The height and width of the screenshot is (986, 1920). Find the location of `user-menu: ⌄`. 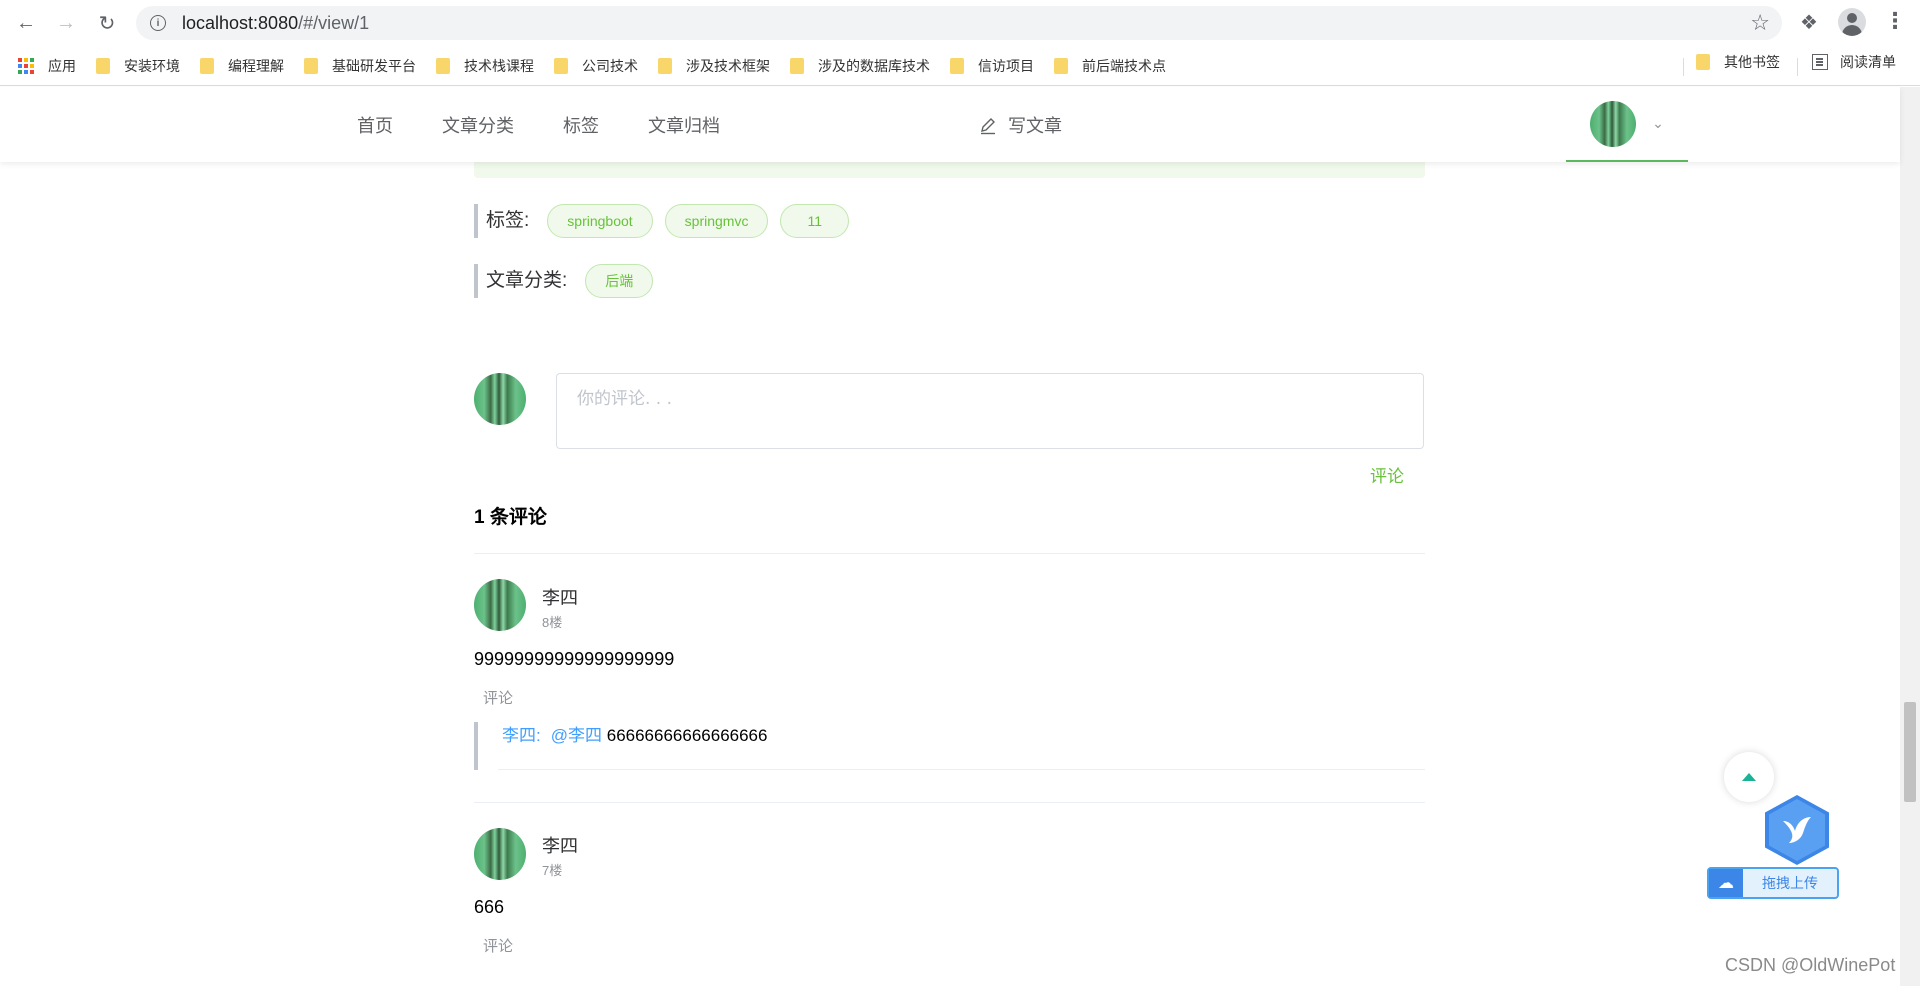

user-menu: ⌄ is located at coordinates (1627, 124).